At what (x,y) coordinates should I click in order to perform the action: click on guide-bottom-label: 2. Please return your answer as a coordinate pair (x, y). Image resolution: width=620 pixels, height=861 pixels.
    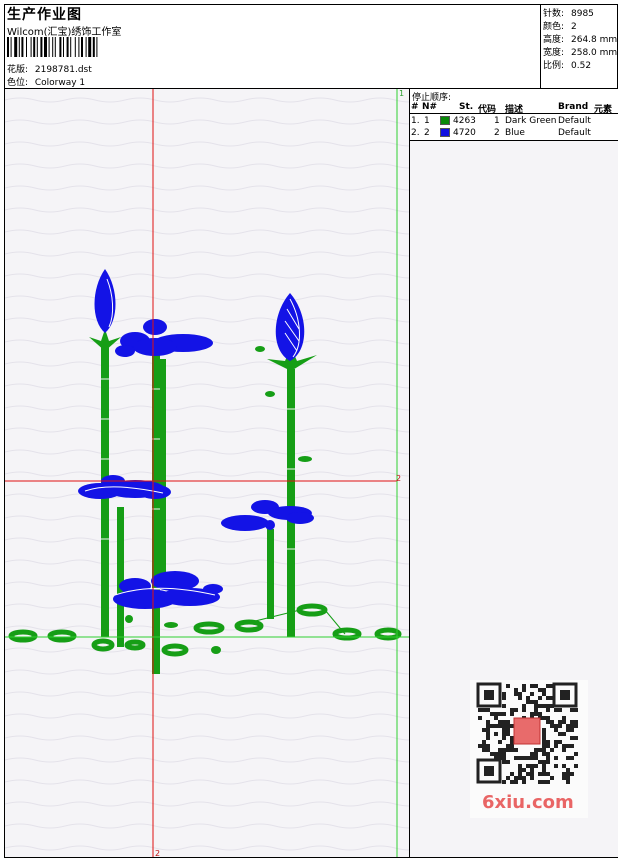
    Looking at the image, I should click on (157, 853).